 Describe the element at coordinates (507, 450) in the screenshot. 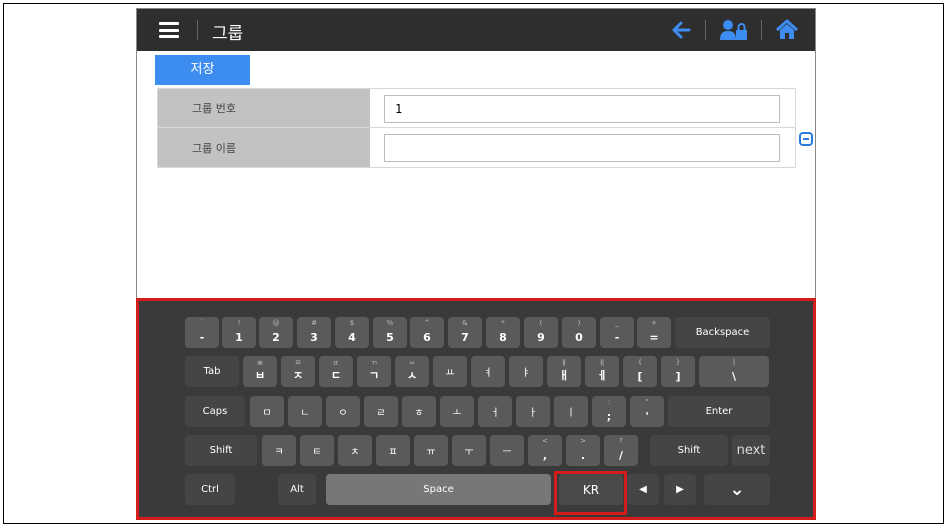

I see `key-3-7: ㅡ` at that location.